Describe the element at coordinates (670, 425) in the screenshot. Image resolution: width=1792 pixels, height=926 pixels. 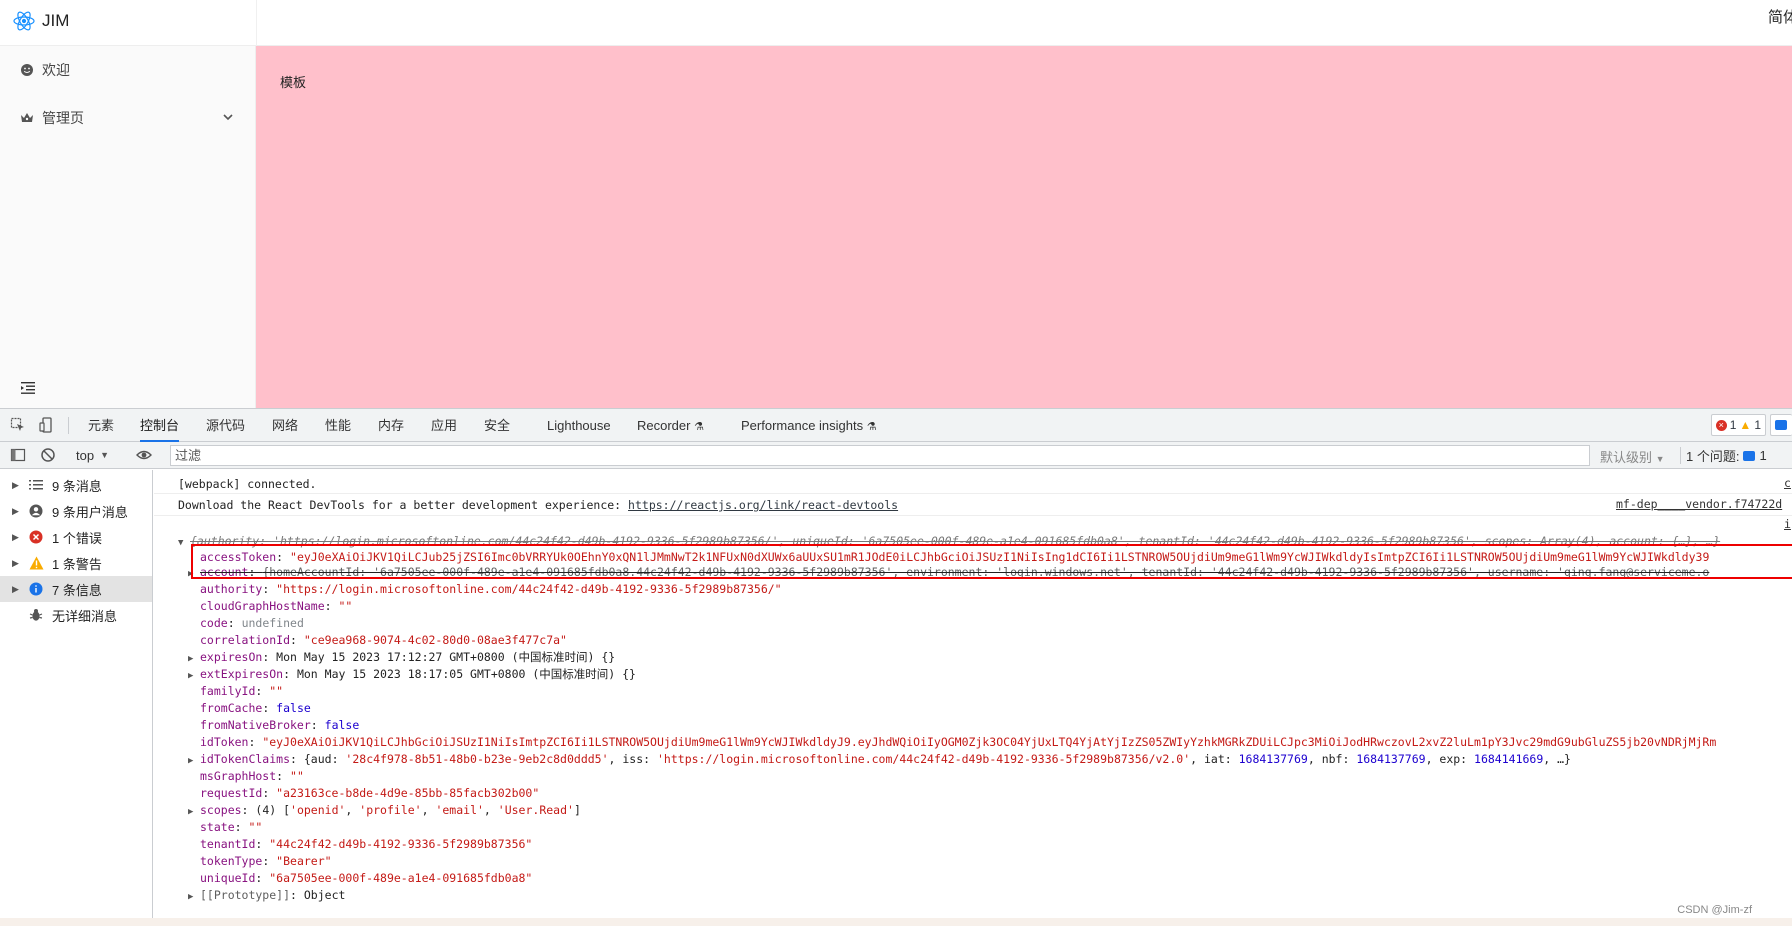
I see `tab-recorder: Recorder ⚗` at that location.